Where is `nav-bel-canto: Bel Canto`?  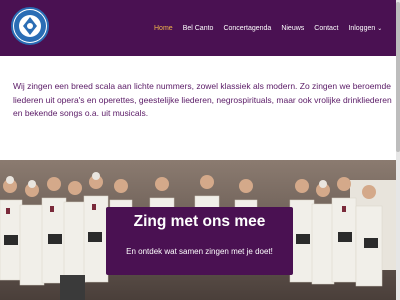 nav-bel-canto: Bel Canto is located at coordinates (198, 29).